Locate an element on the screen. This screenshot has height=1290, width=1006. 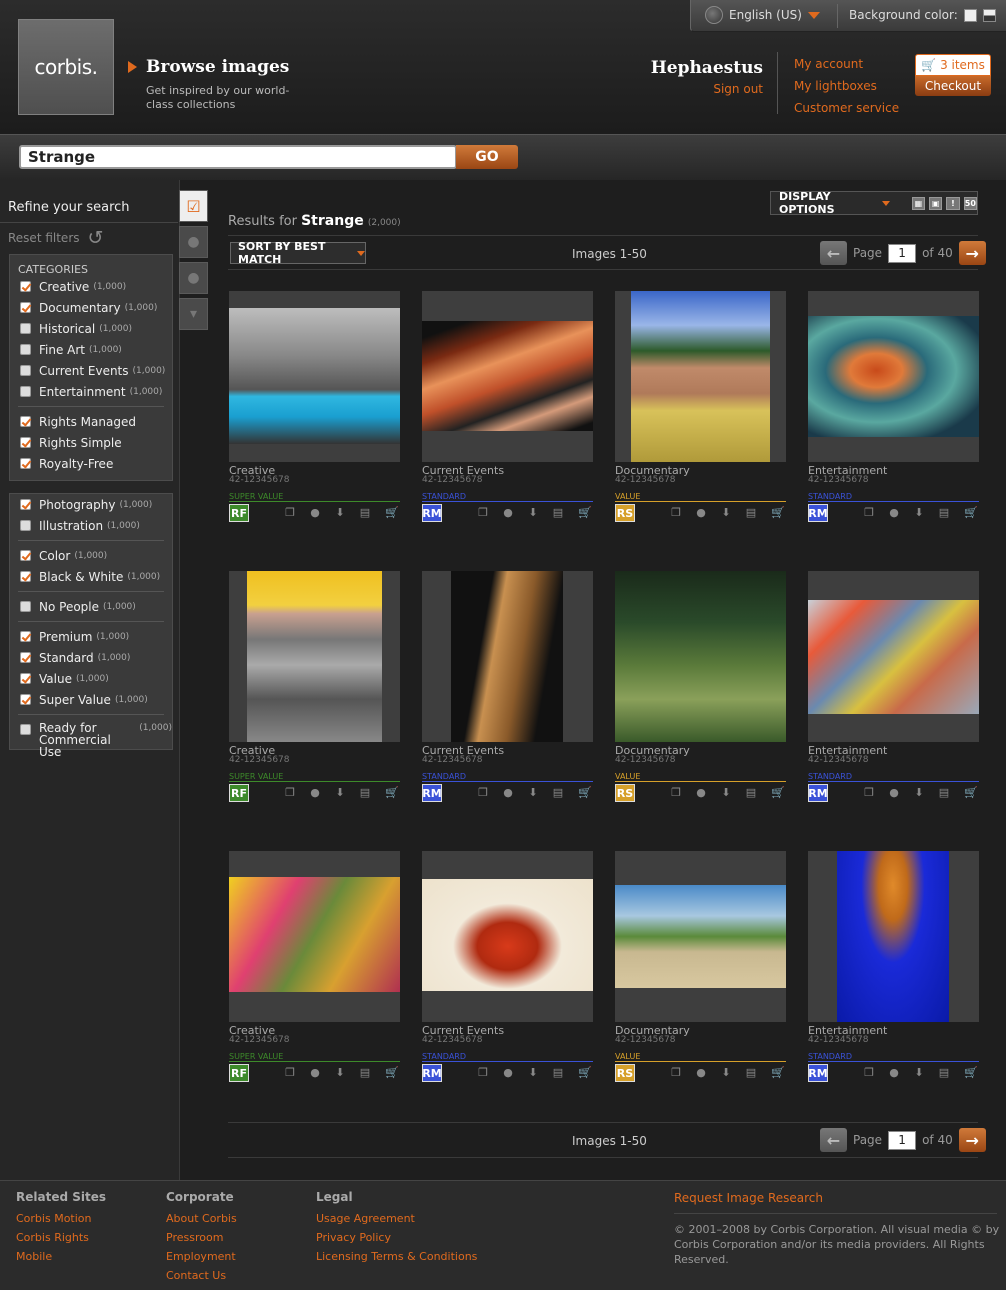
reset-filters-button: Reset filters ↺ is located at coordinates (55, 238).